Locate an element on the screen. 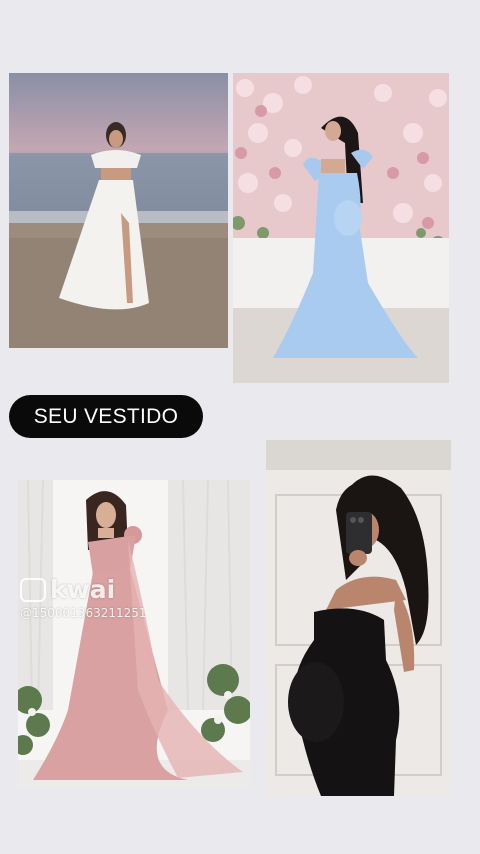 The width and height of the screenshot is (480, 854). label-text: SEU VESTIDO is located at coordinates (106, 416).